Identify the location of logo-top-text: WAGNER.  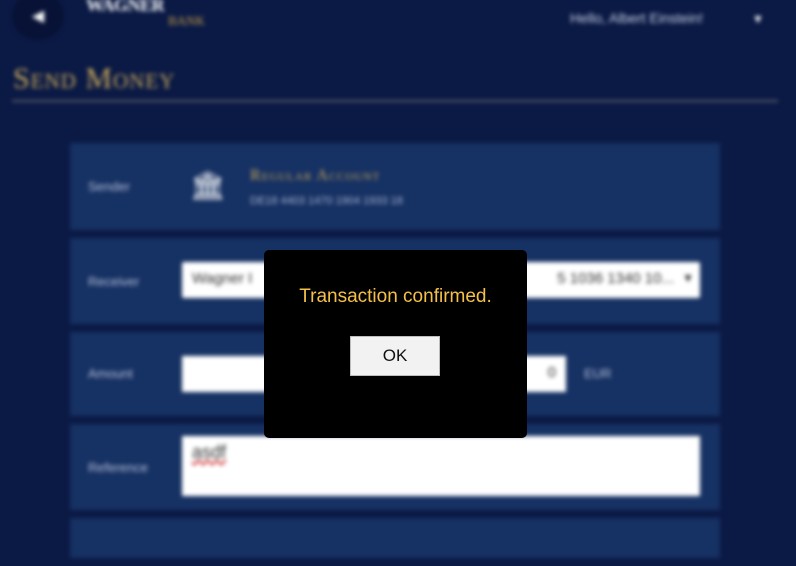
(125, 7).